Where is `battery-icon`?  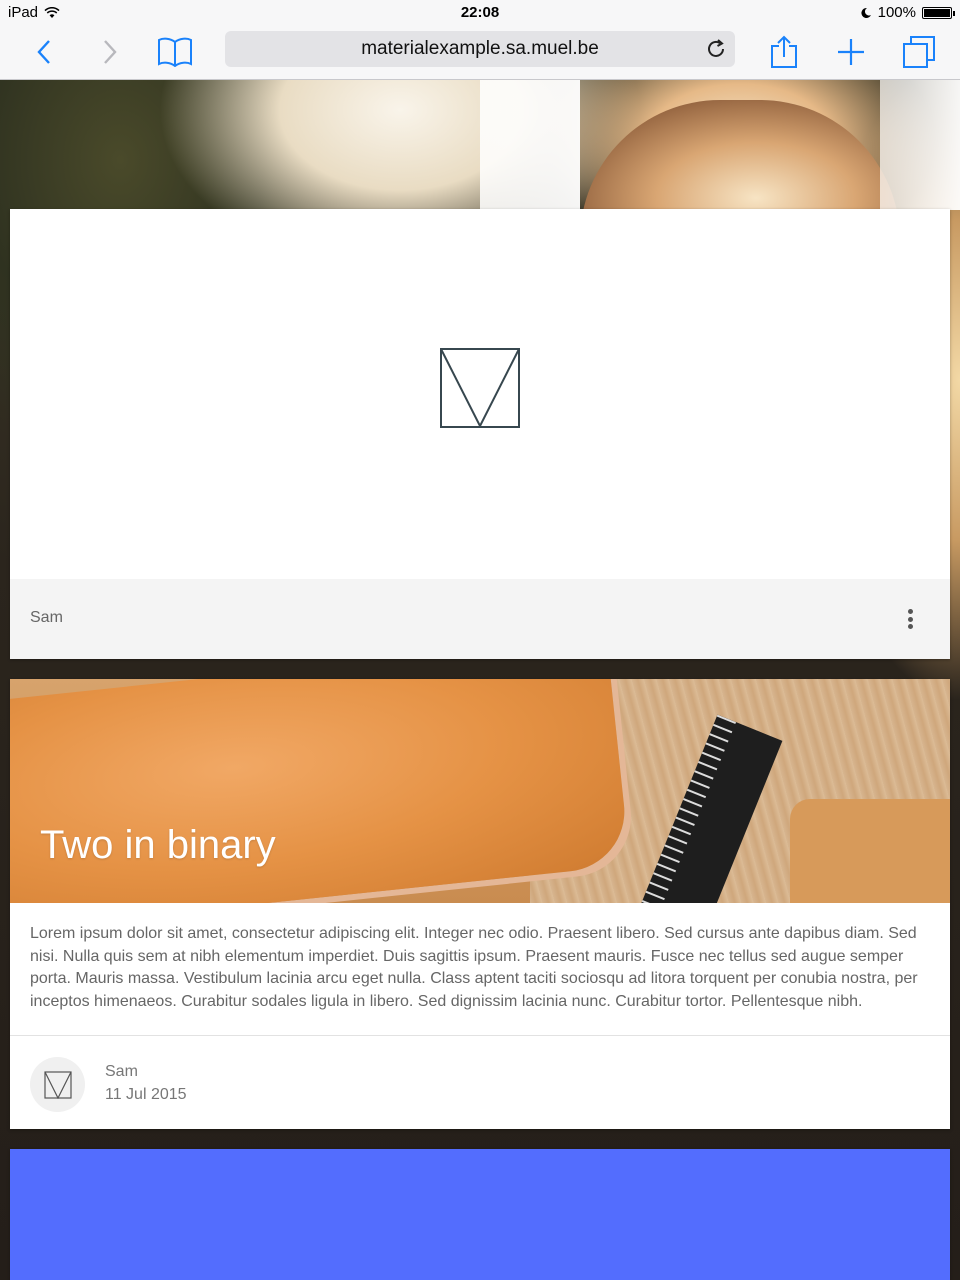
battery-icon is located at coordinates (938, 12).